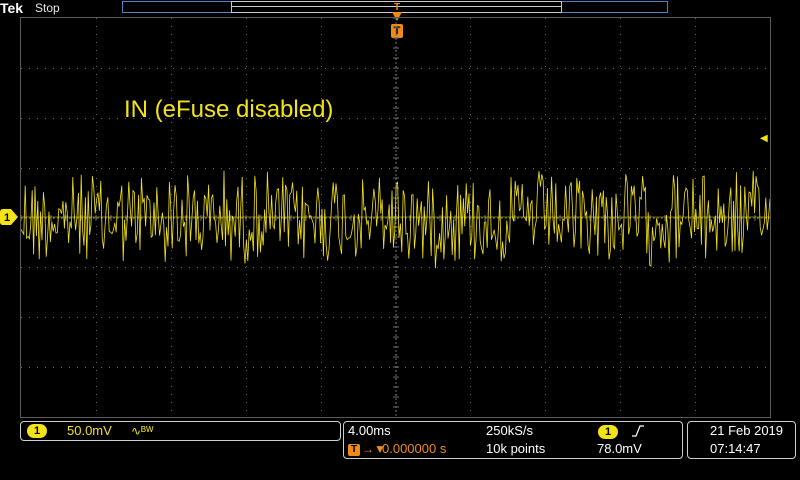 The image size is (800, 480). I want to click on rising-edge-icon, so click(638, 431).